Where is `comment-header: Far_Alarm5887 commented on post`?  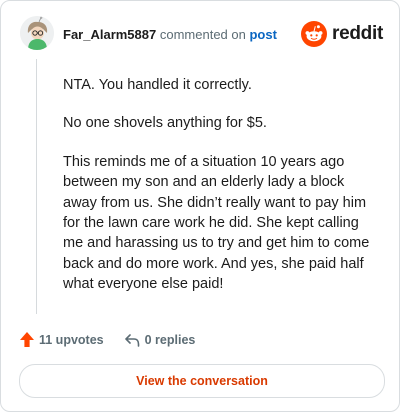
comment-header: Far_Alarm5887 commented on post is located at coordinates (170, 34).